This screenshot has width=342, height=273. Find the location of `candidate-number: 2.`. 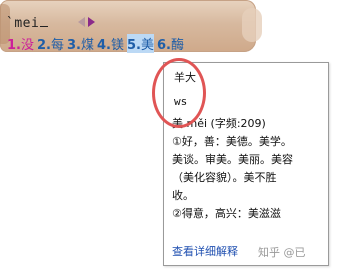

candidate-number: 2. is located at coordinates (44, 45).